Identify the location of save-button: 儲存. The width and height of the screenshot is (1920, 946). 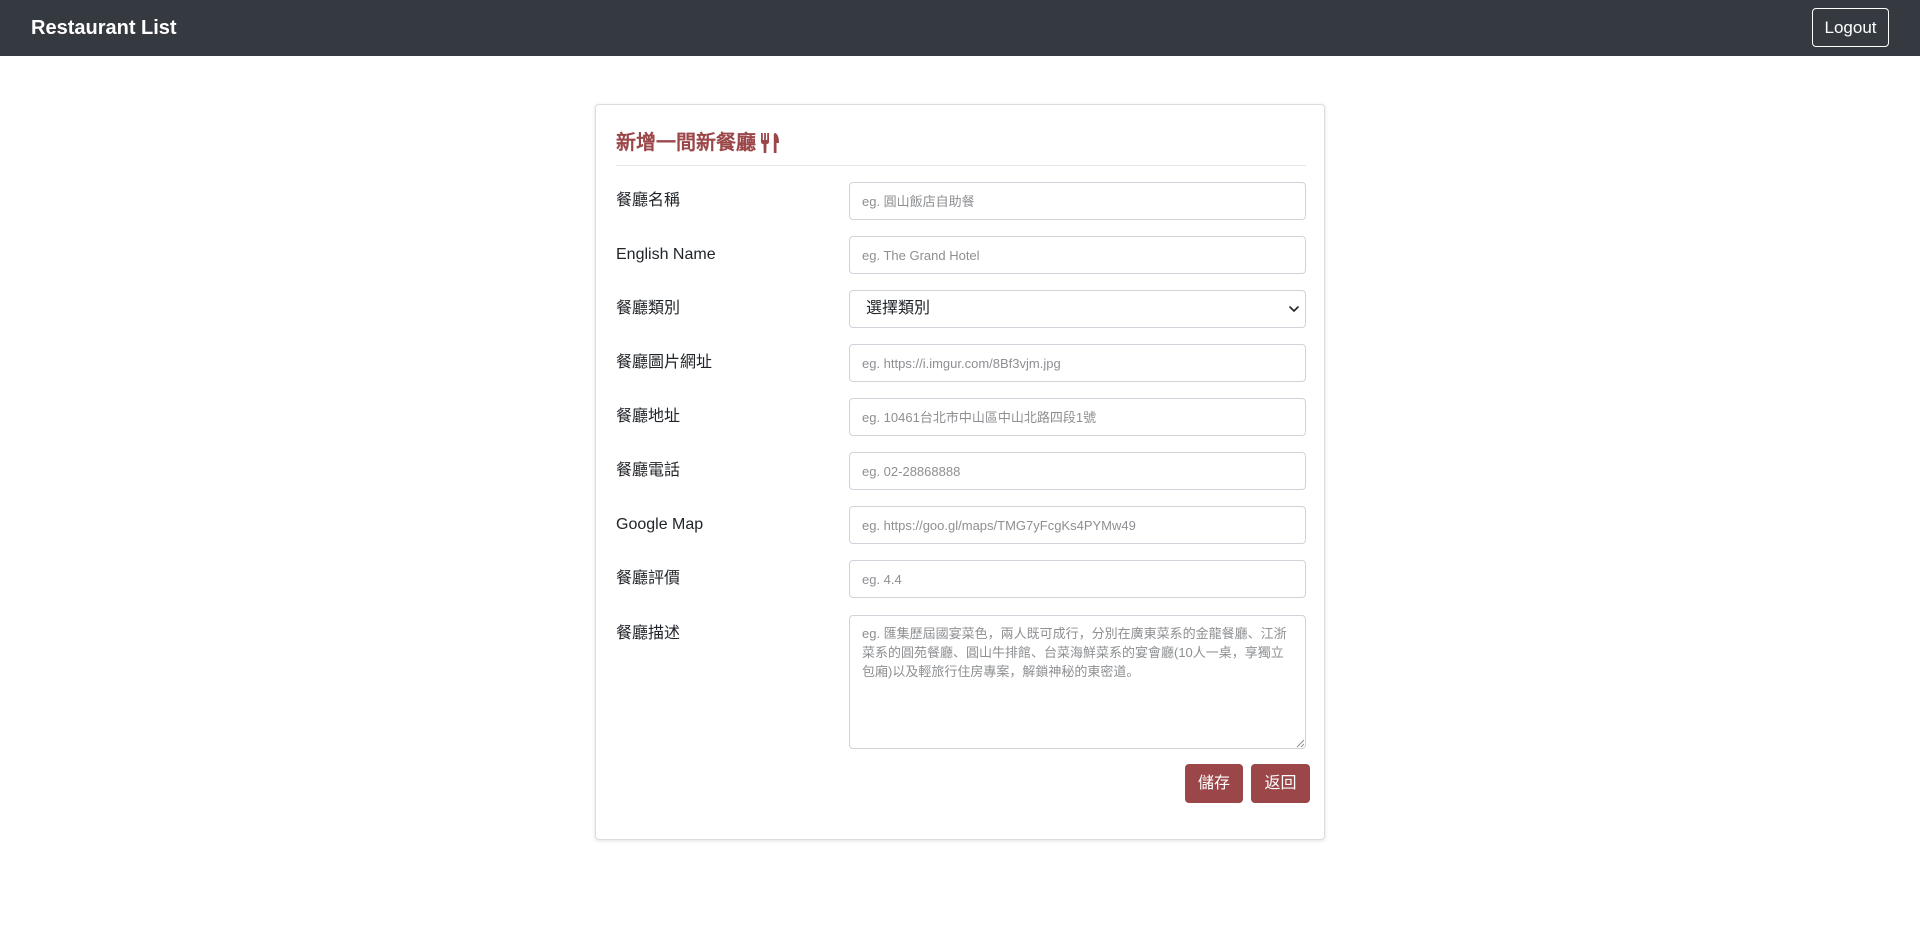
(1214, 783).